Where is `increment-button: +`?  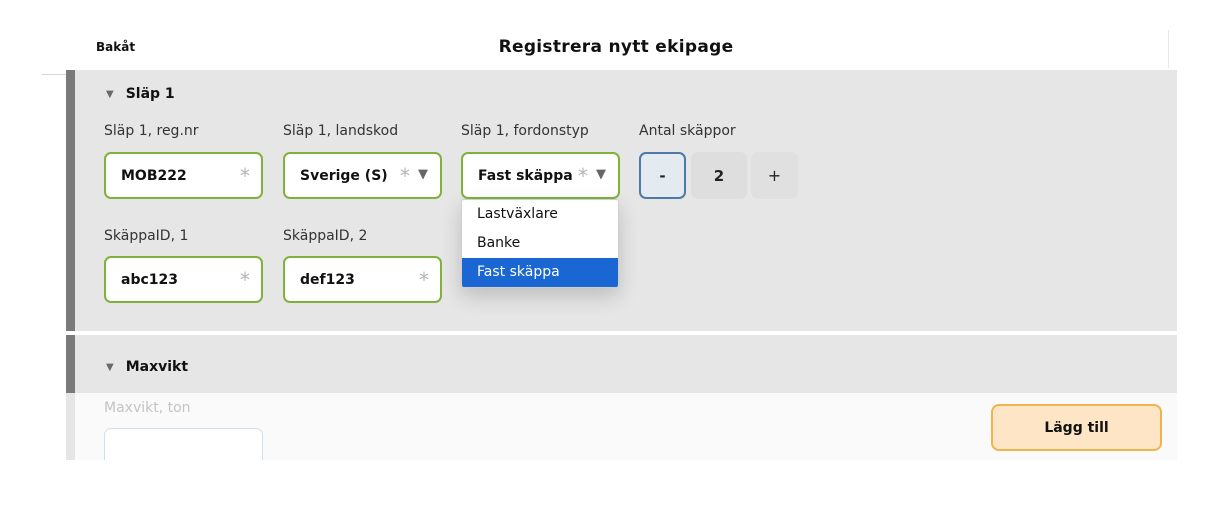 increment-button: + is located at coordinates (774, 175).